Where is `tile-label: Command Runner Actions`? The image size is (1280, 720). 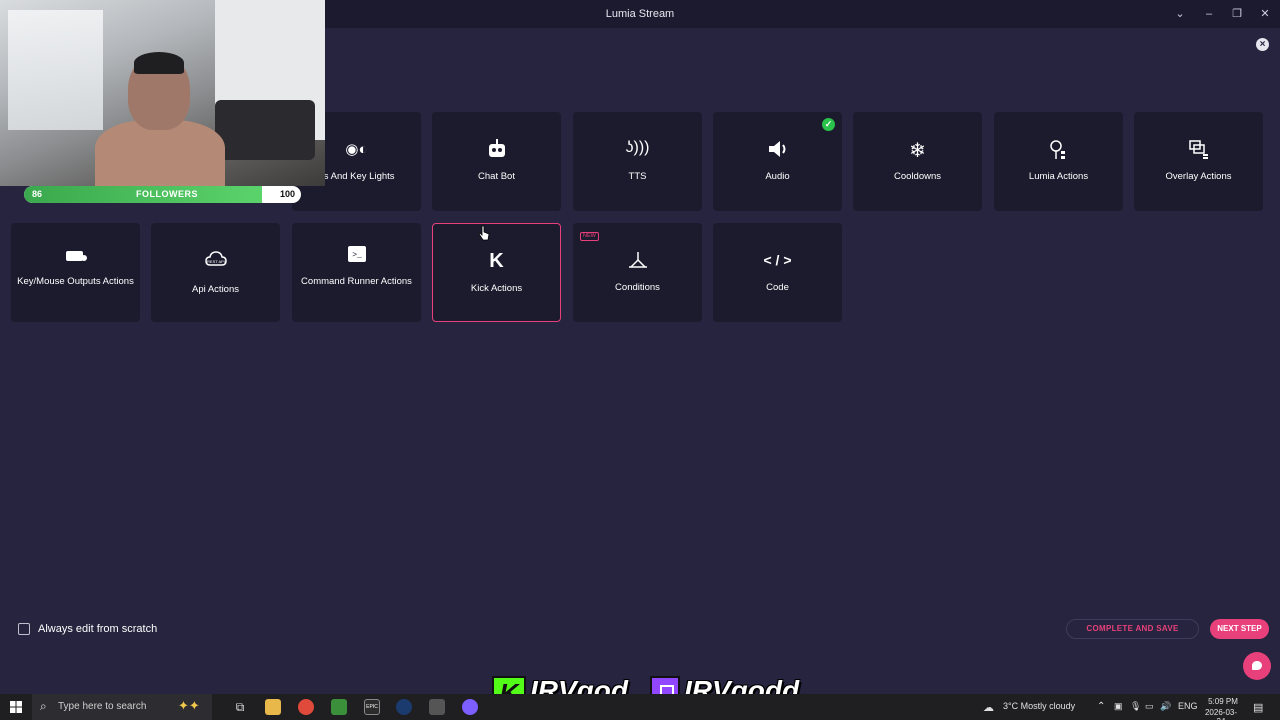 tile-label: Command Runner Actions is located at coordinates (356, 281).